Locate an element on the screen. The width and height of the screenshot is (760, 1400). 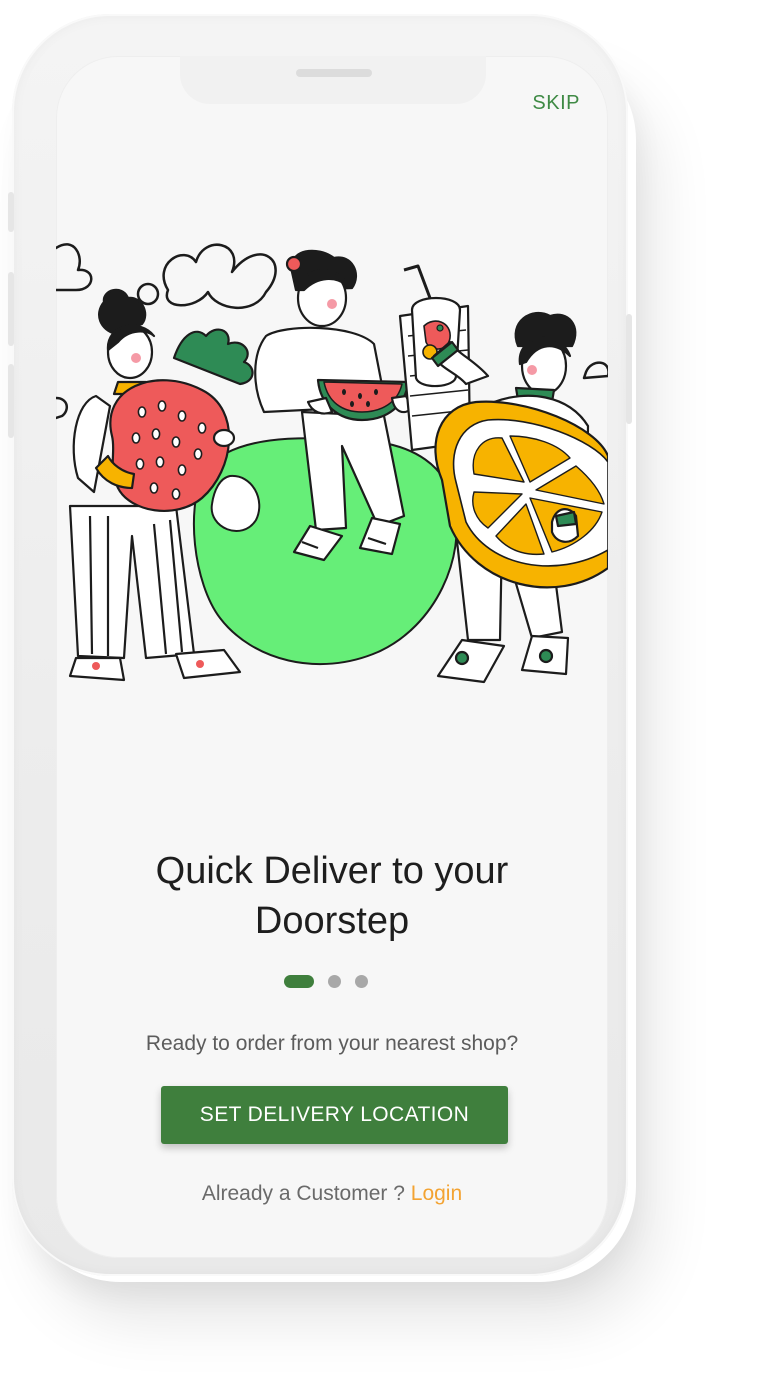
page-dot-1-active is located at coordinates (299, 981).